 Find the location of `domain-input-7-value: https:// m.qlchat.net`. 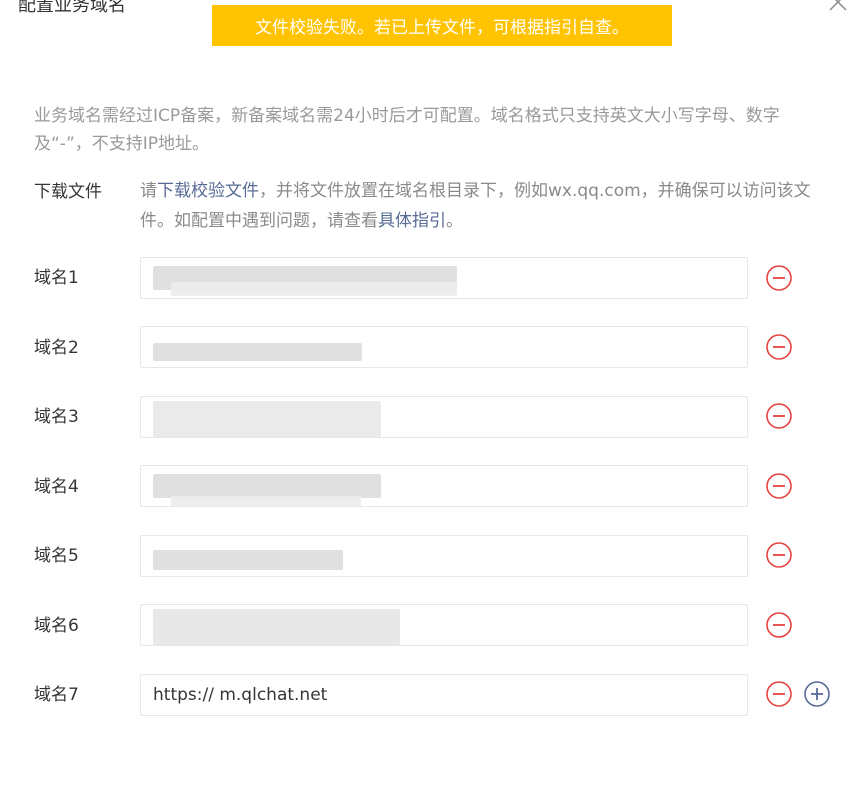

domain-input-7-value: https:// m.qlchat.net is located at coordinates (240, 695).